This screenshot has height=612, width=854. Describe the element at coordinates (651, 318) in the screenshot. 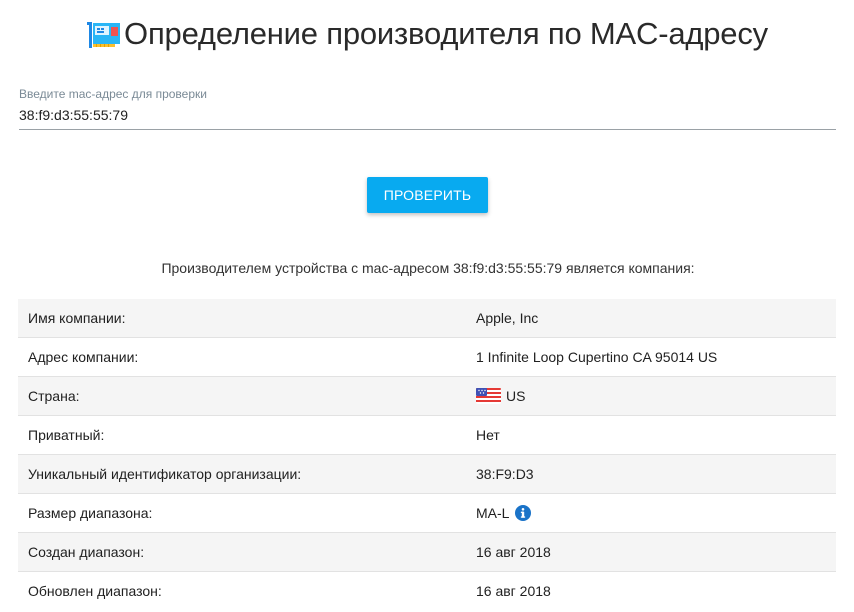

I see `row-value: Apple, Inc` at that location.